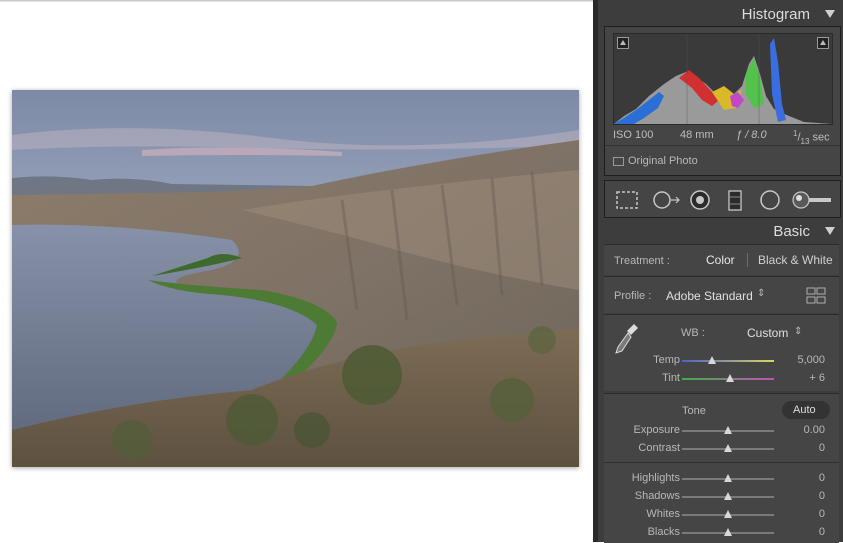 This screenshot has width=843, height=543. Describe the element at coordinates (728, 360) in the screenshot. I see `temp-slider` at that location.